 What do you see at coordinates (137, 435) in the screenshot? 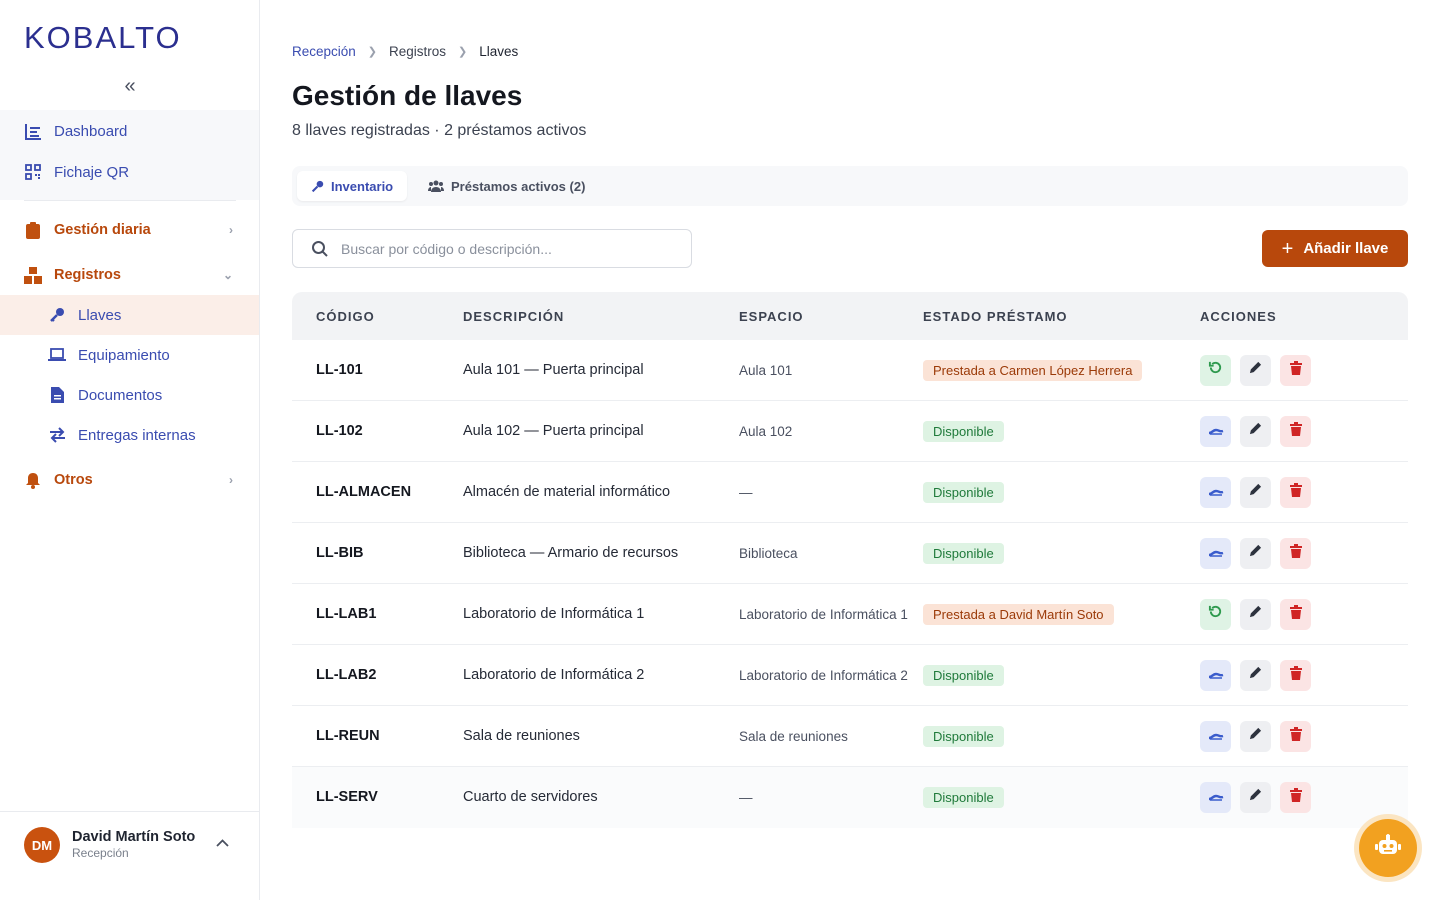
I see `sidebar-item-label: Entregas internas` at bounding box center [137, 435].